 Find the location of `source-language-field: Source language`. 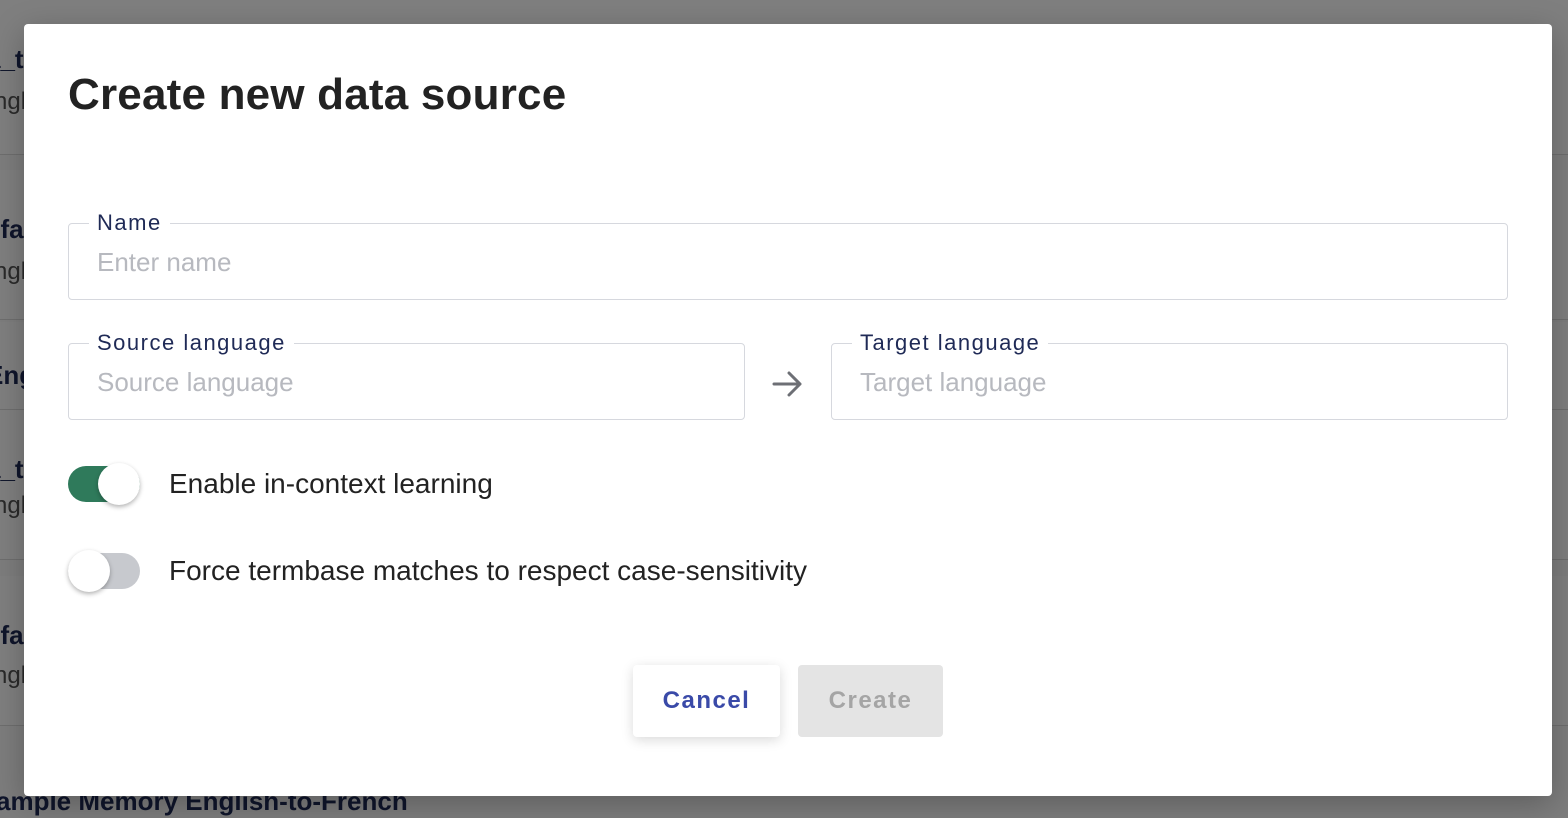

source-language-field: Source language is located at coordinates (406, 375).